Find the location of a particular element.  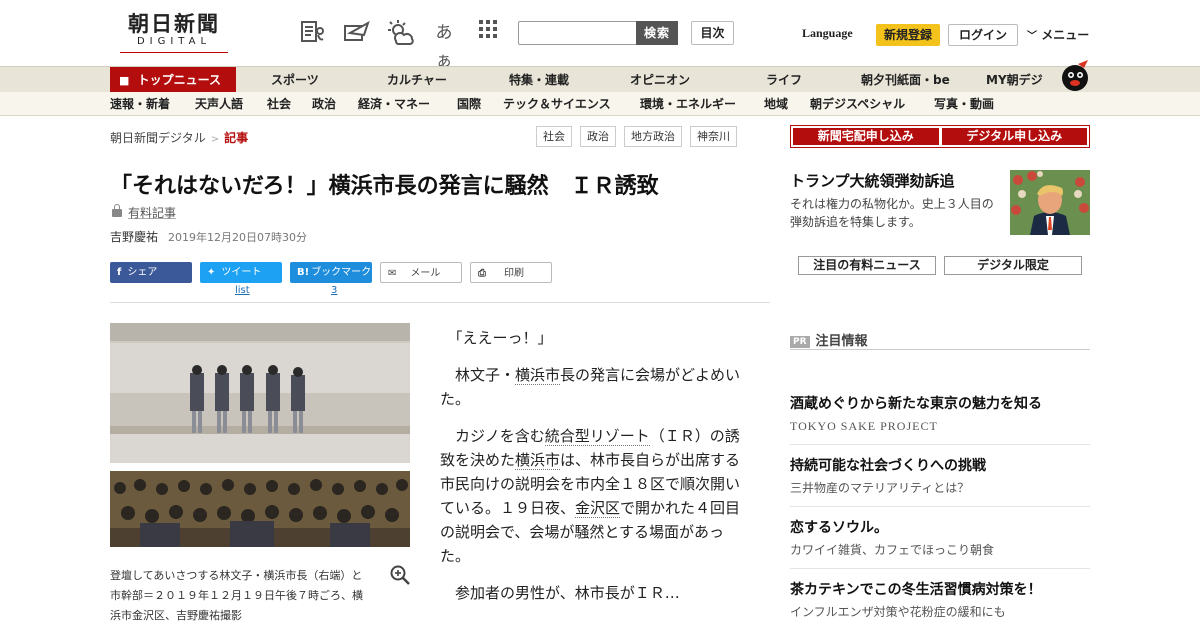

subscribe-digital-button: デジタル申し込み is located at coordinates (1014, 136).